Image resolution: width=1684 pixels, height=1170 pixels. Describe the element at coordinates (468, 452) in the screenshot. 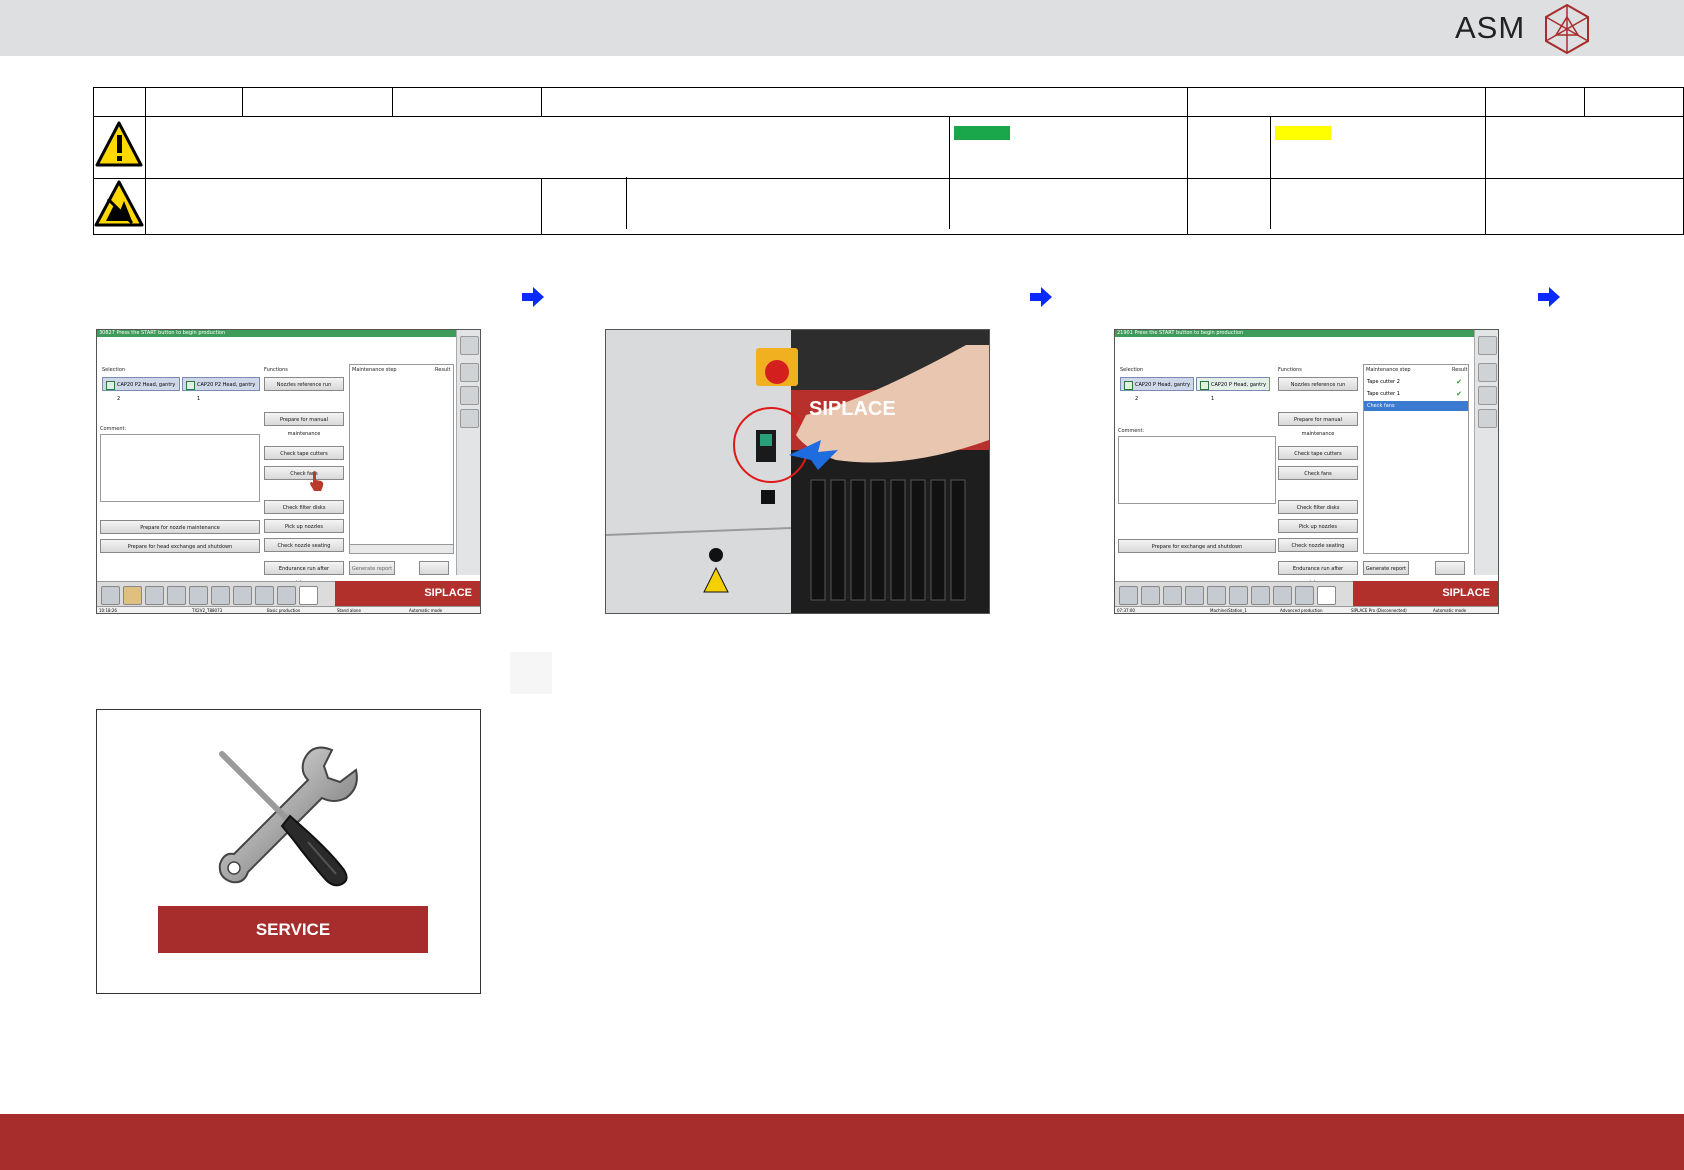

I see `side-toolbar` at that location.